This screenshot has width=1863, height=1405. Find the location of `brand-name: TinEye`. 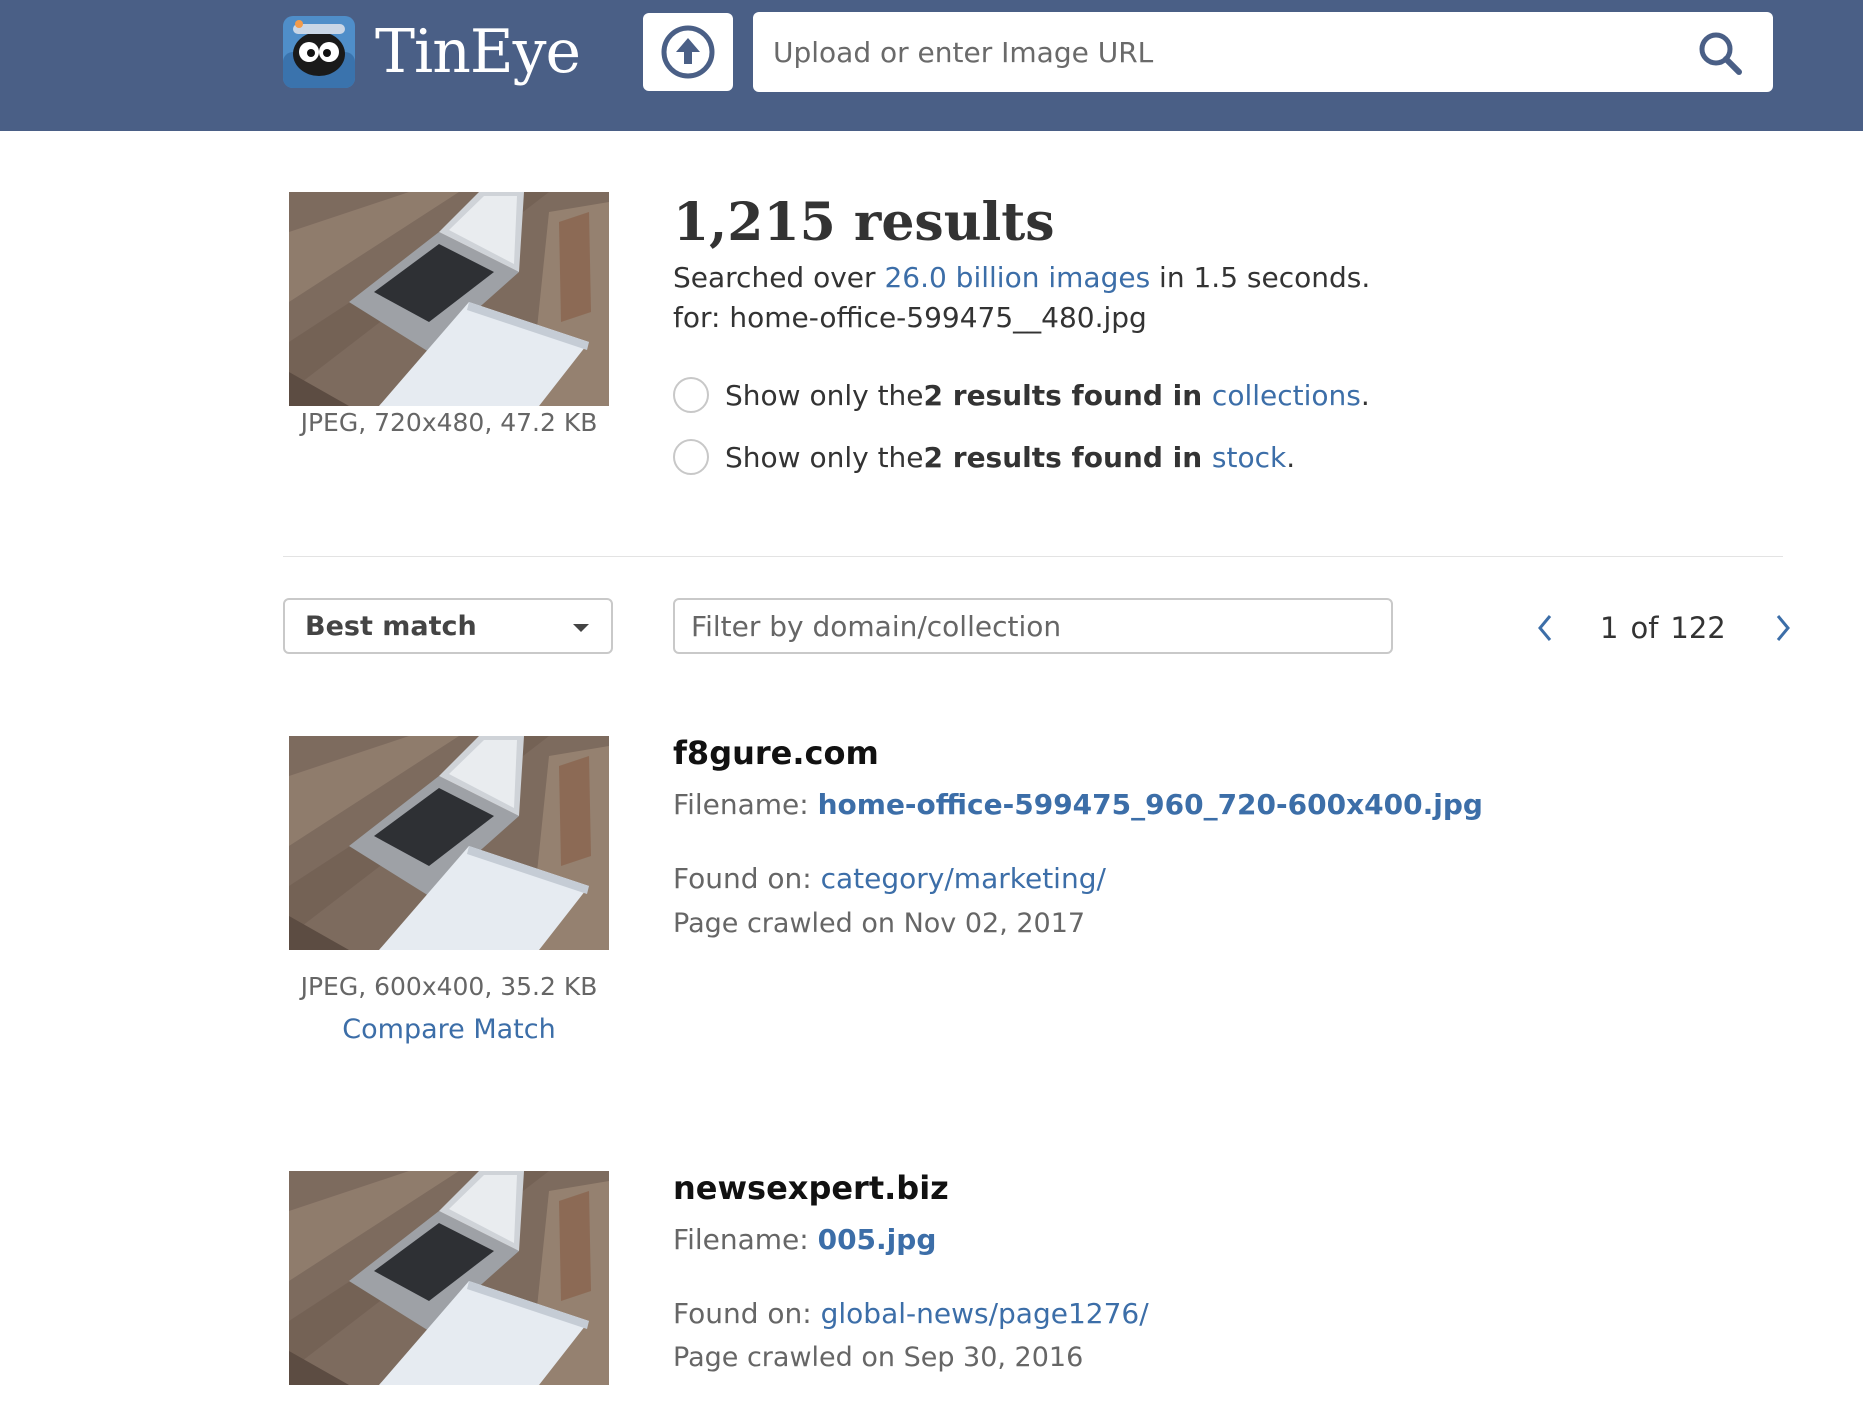

brand-name: TinEye is located at coordinates (478, 52).